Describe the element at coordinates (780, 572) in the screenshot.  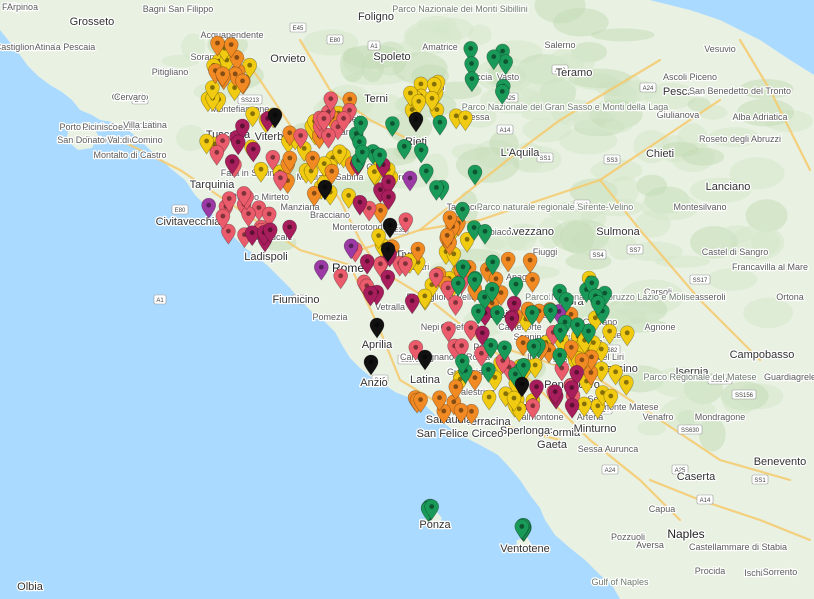
I see `place-label: Sorrento` at that location.